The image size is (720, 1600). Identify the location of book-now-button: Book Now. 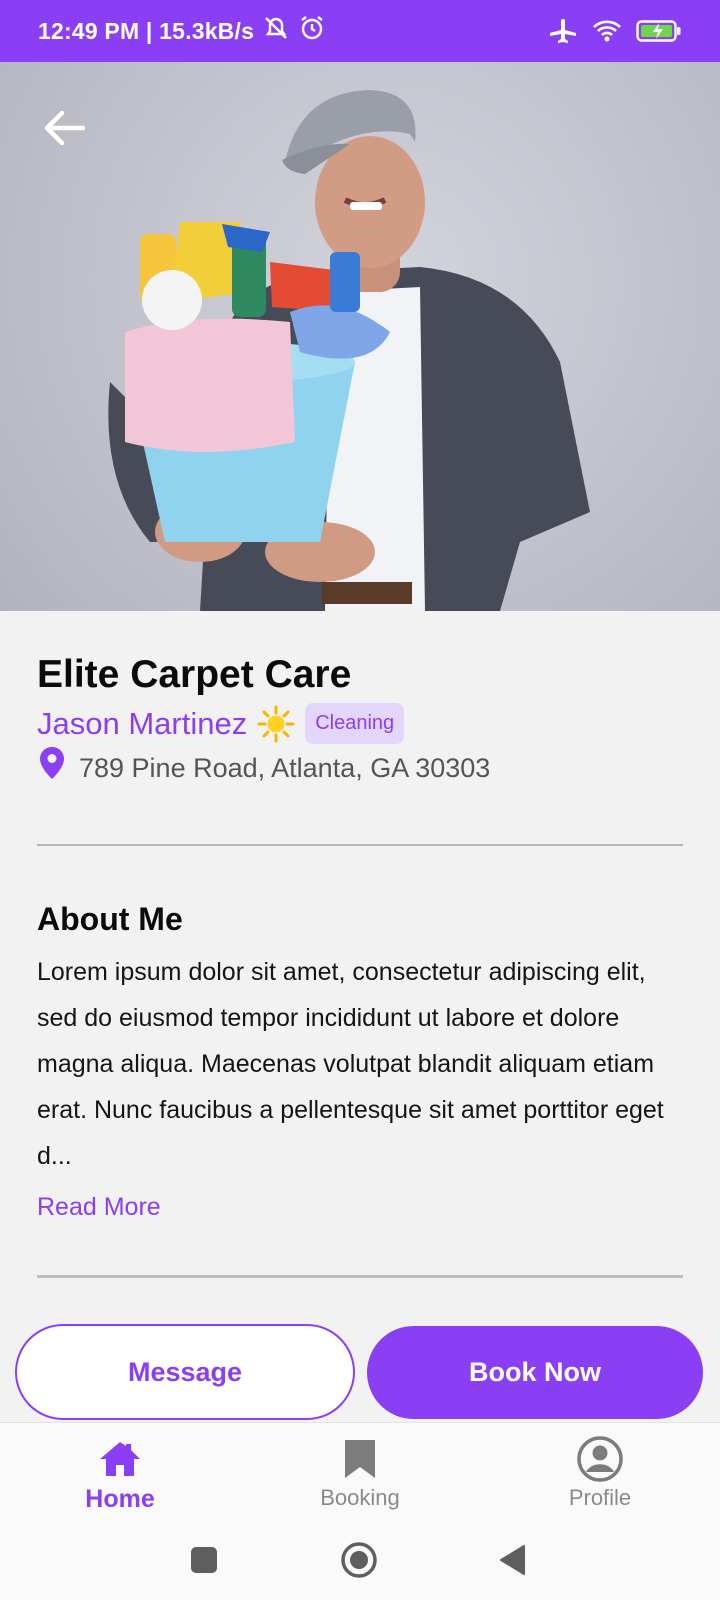
(535, 1372).